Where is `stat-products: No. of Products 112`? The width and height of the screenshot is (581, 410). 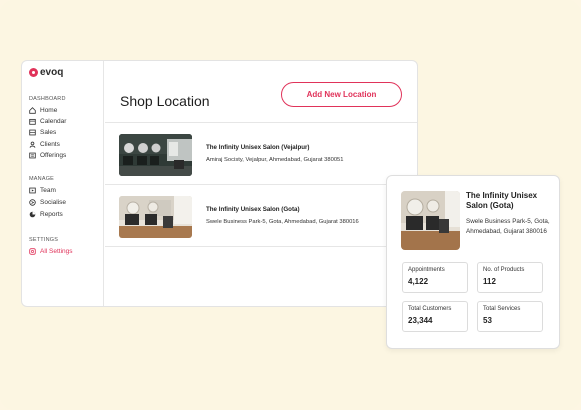
stat-products: No. of Products 112 is located at coordinates (510, 277).